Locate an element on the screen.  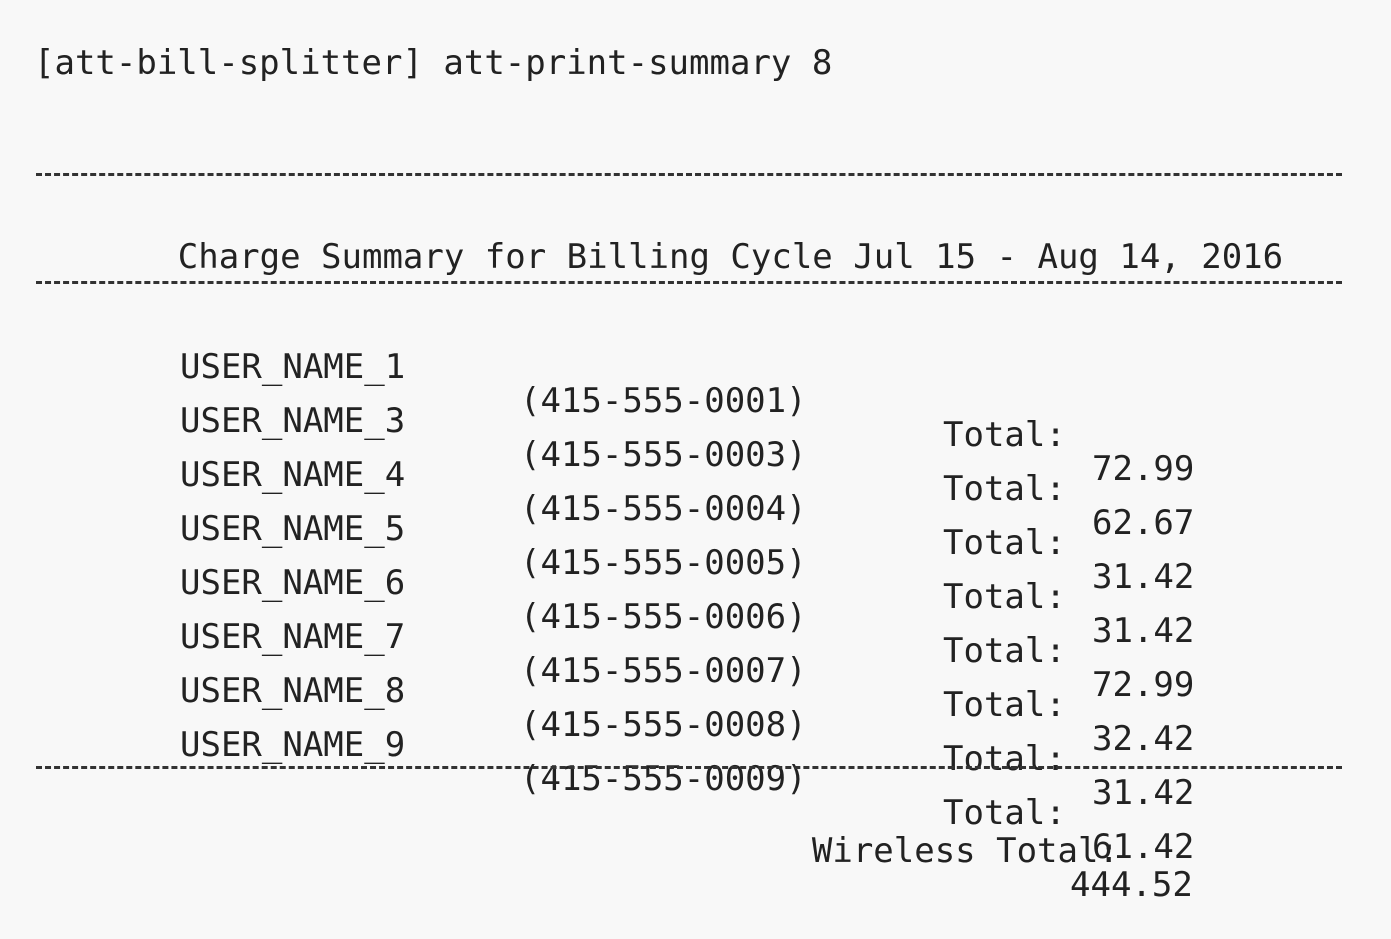
separator-top is located at coordinates (689, 174).